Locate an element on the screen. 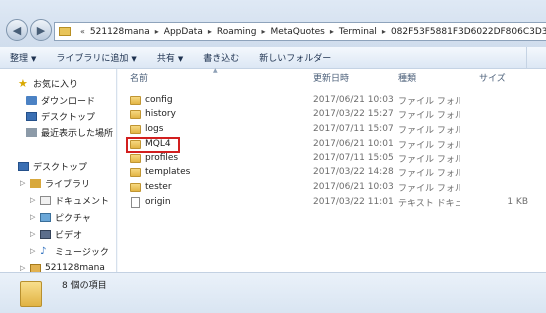  toolbar-spacer is located at coordinates (536, 58).